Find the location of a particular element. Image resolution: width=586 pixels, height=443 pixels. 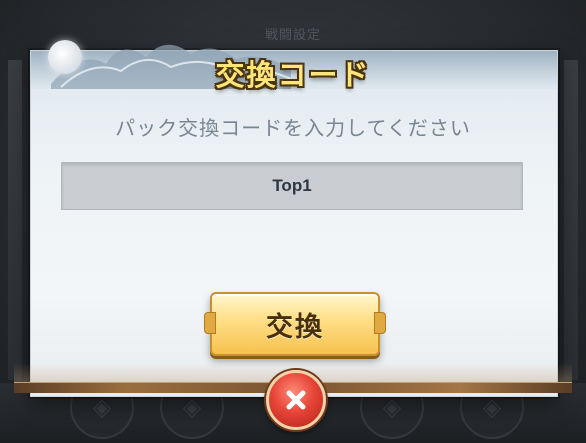

exchange-button-label: 交換 is located at coordinates (295, 327).